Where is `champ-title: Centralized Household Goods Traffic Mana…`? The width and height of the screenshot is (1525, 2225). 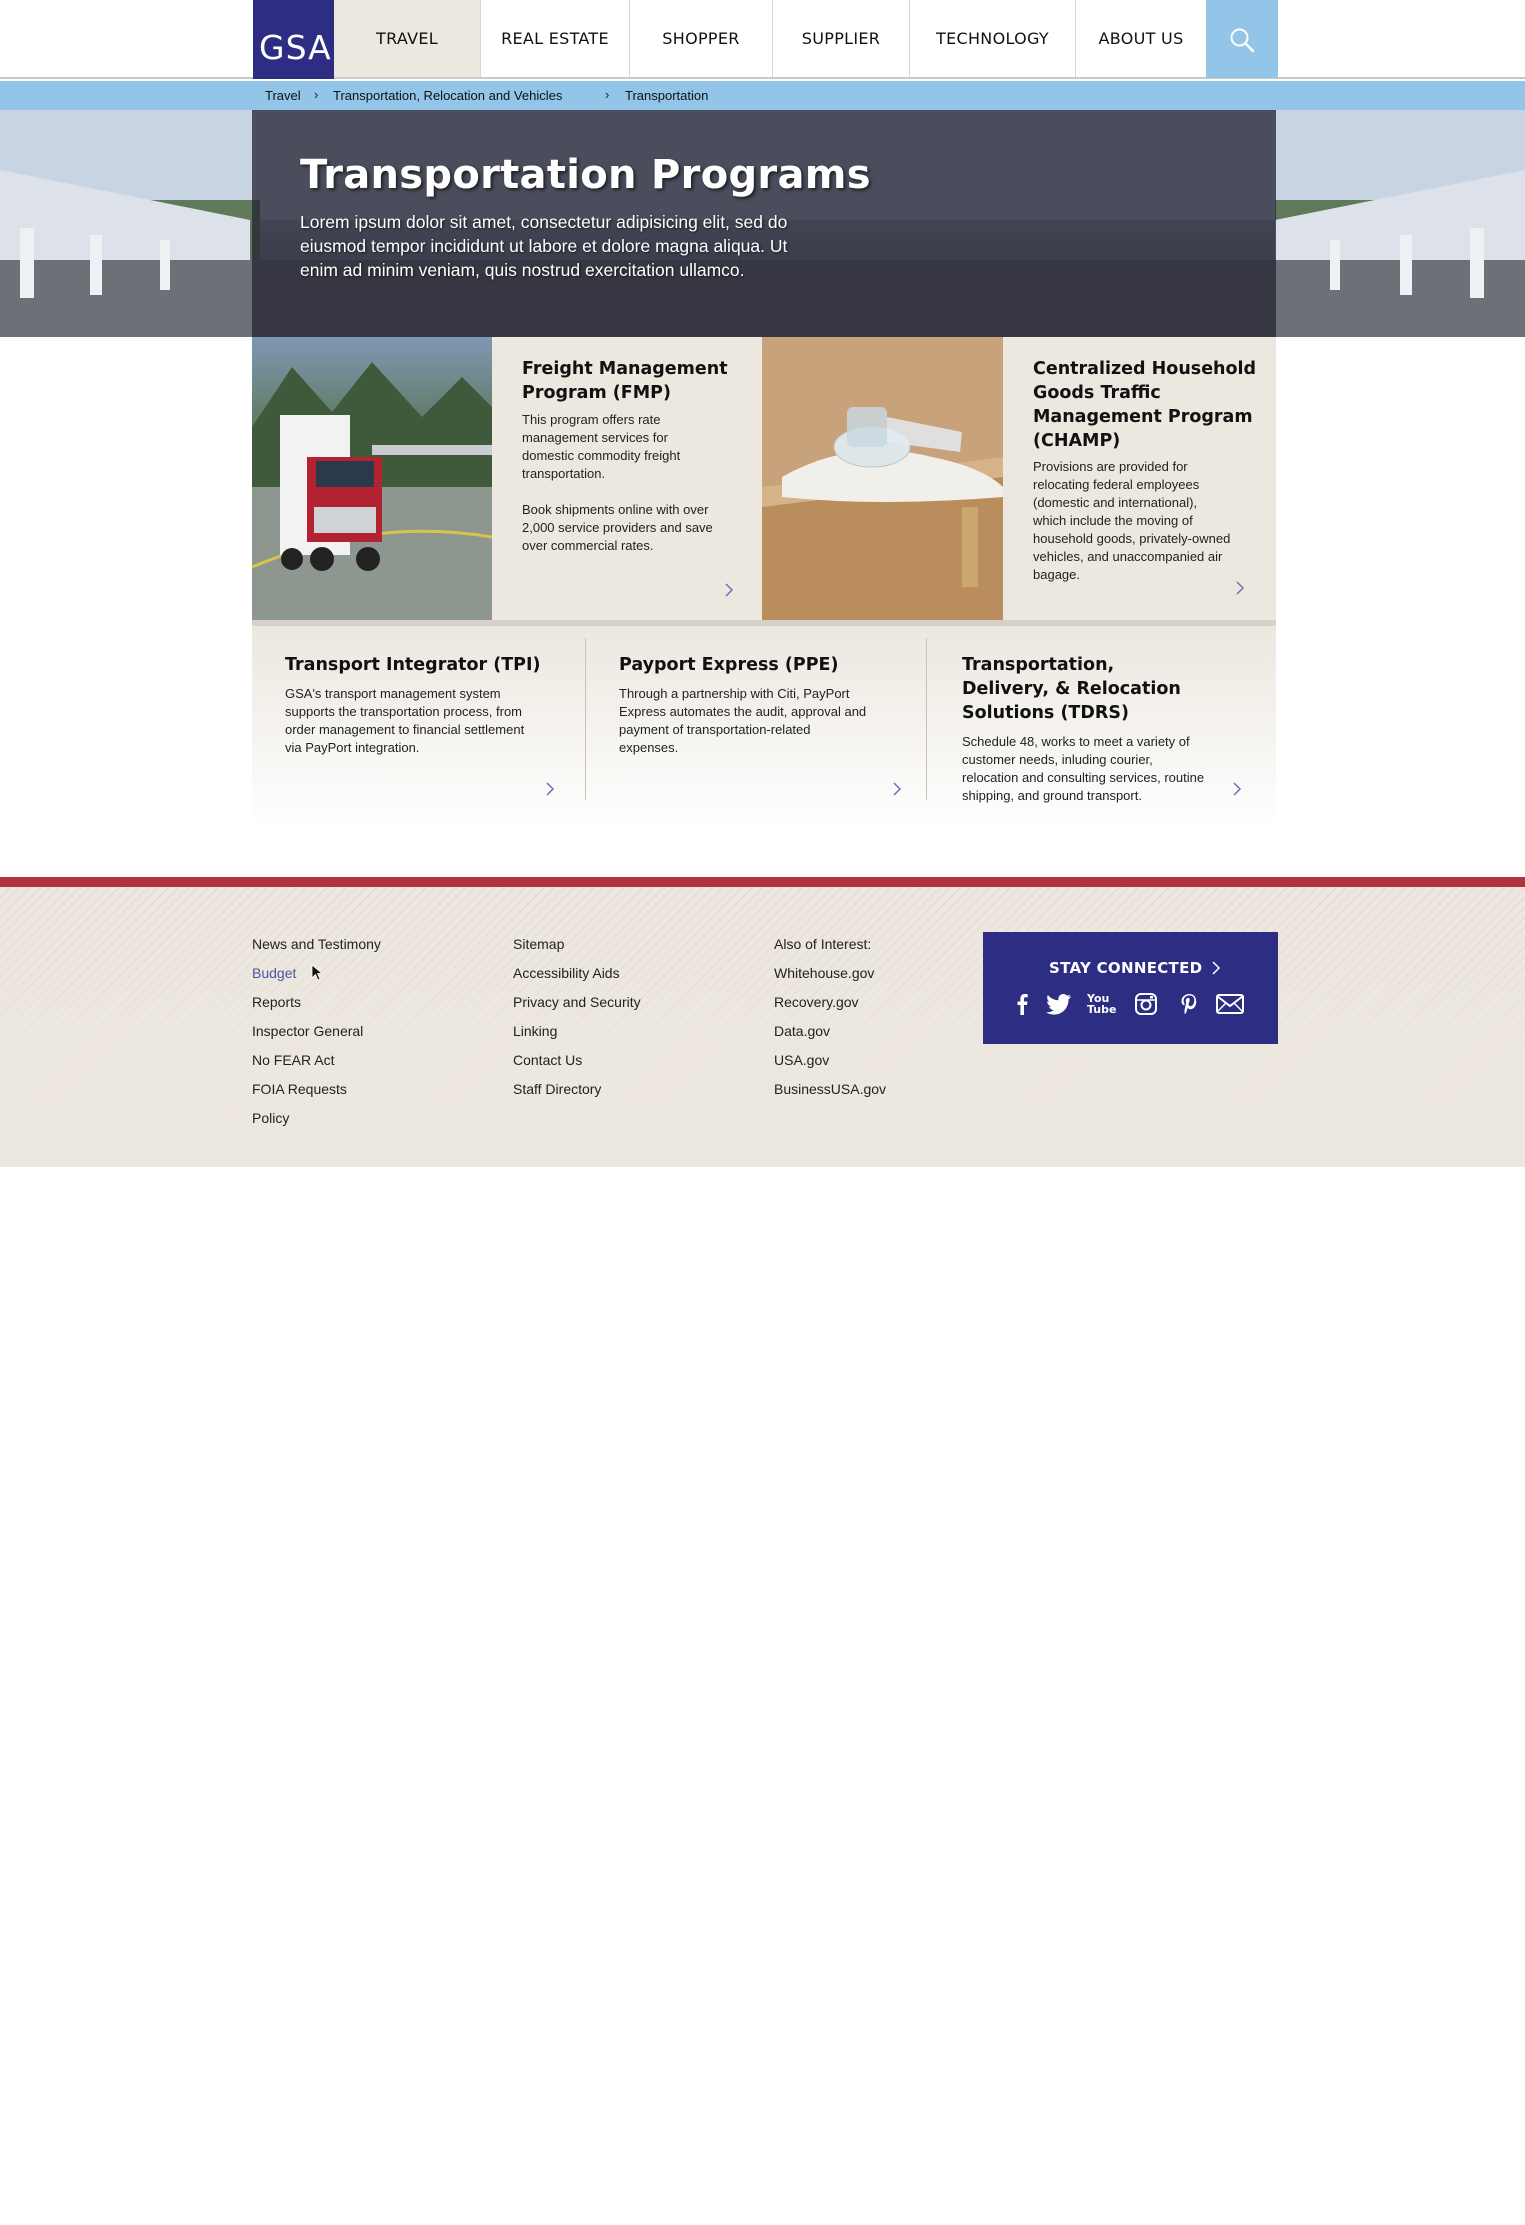
champ-title: Centralized Household Goods Traffic Mana… is located at coordinates (1147, 405).